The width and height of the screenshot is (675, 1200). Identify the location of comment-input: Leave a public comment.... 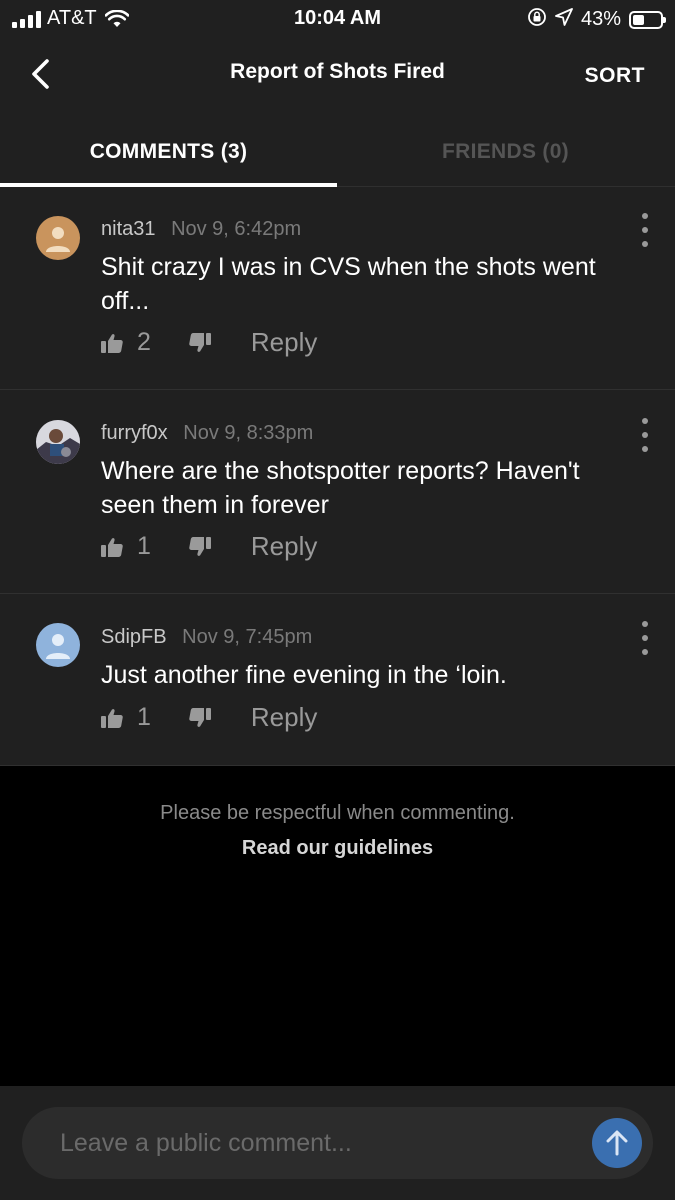
(337, 1143).